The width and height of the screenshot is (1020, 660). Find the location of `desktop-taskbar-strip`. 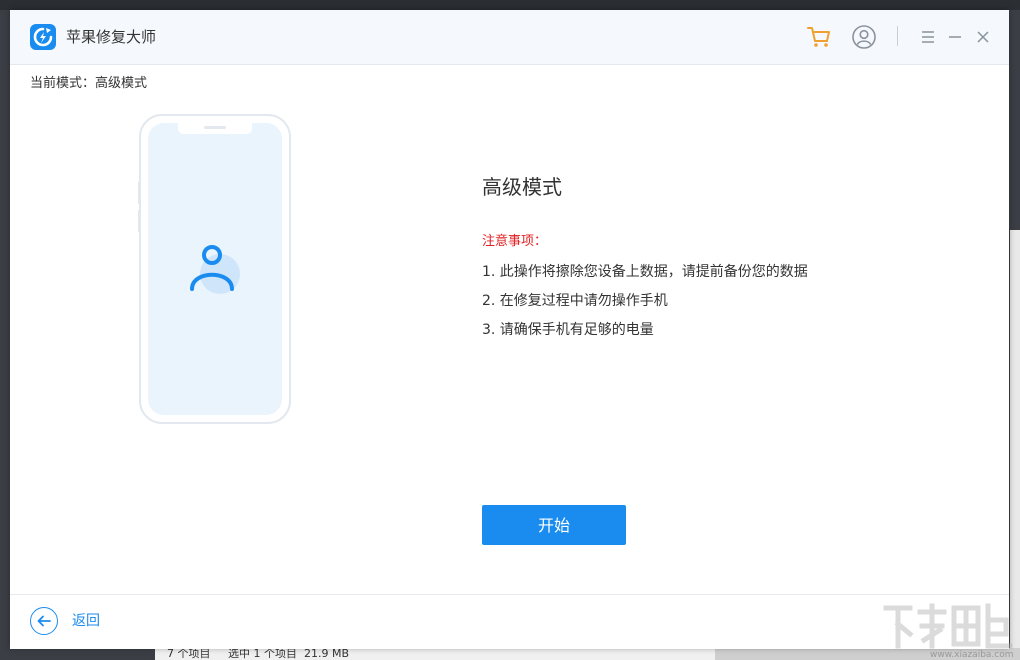

desktop-taskbar-strip is located at coordinates (510, 5).